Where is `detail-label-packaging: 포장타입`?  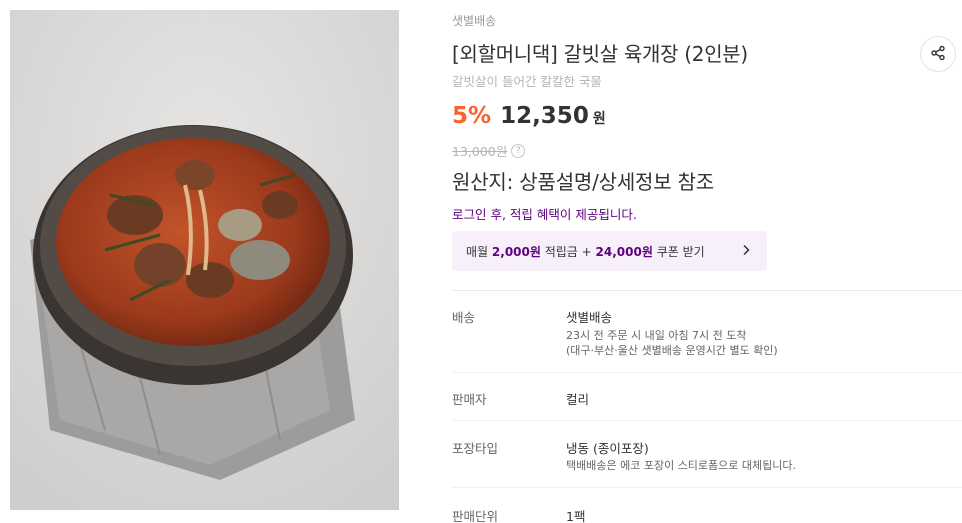
detail-label-packaging: 포장타입 is located at coordinates (475, 448).